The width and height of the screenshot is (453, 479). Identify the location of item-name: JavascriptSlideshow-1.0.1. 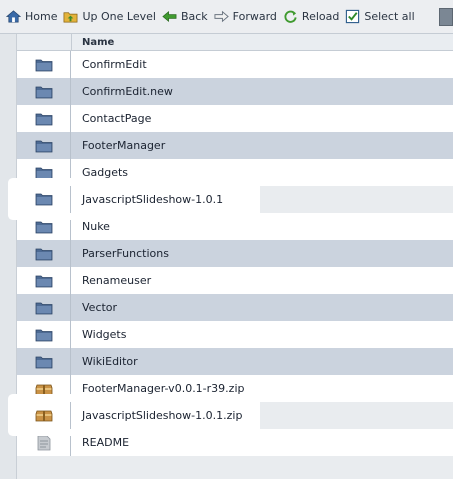
(147, 199).